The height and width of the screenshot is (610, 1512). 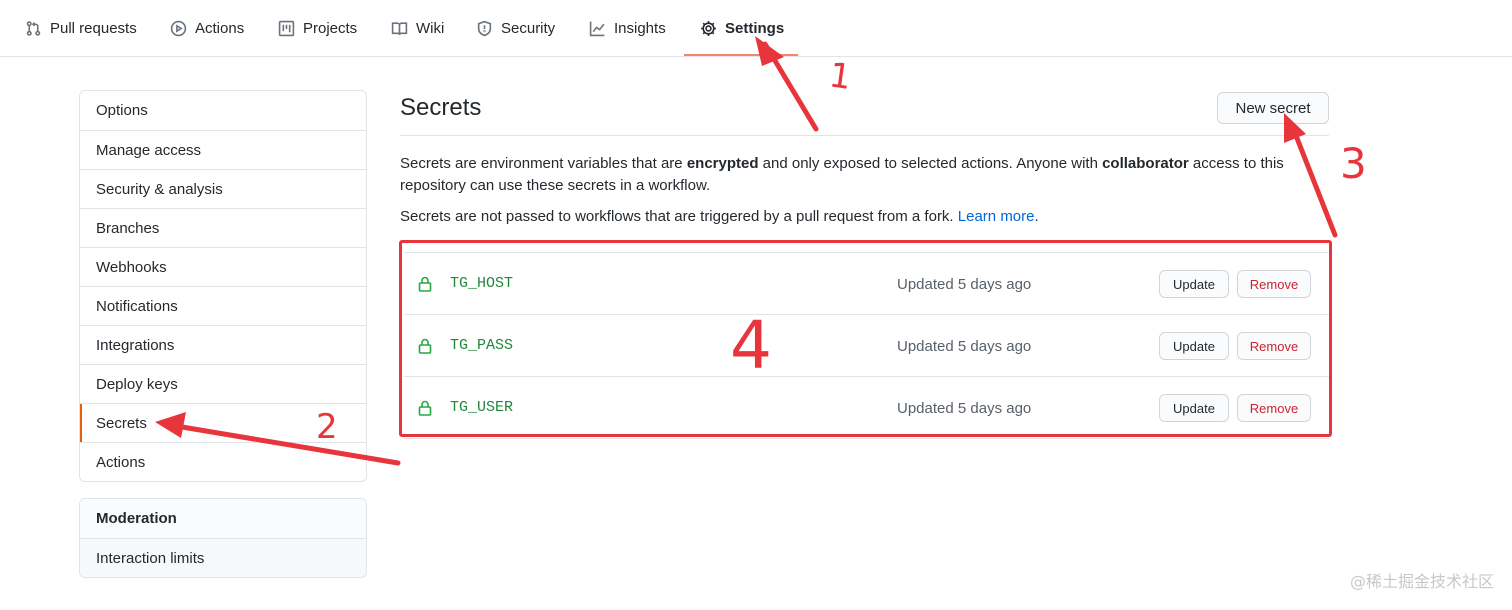 What do you see at coordinates (223, 383) in the screenshot?
I see `sidebar-item-deploy-keys: Deploy keys` at bounding box center [223, 383].